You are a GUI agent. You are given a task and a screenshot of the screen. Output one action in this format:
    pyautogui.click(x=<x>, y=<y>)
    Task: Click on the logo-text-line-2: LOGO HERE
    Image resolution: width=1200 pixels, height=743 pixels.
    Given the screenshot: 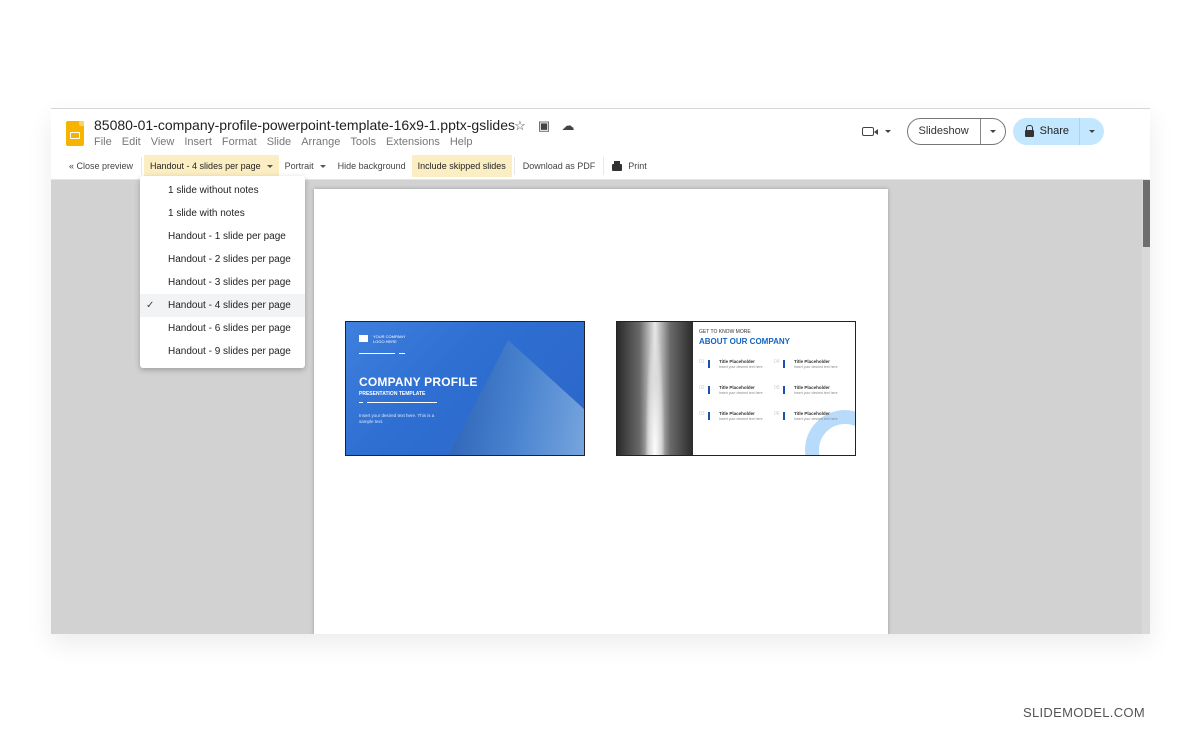 What is the action you would take?
    pyautogui.click(x=385, y=341)
    